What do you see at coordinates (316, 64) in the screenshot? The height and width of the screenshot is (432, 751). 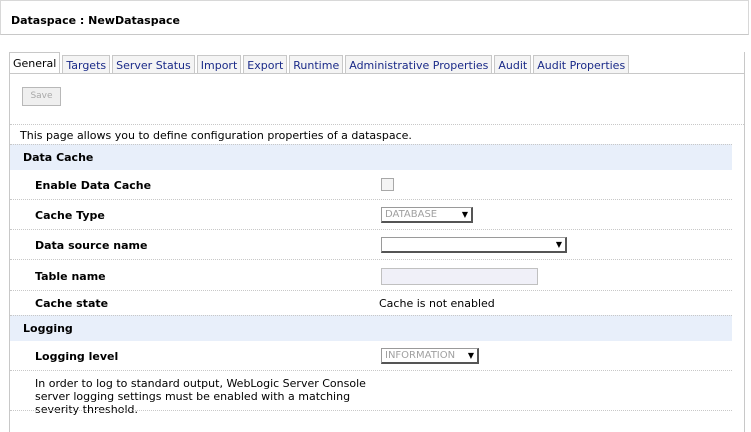 I see `tab-runtime: Runtime` at bounding box center [316, 64].